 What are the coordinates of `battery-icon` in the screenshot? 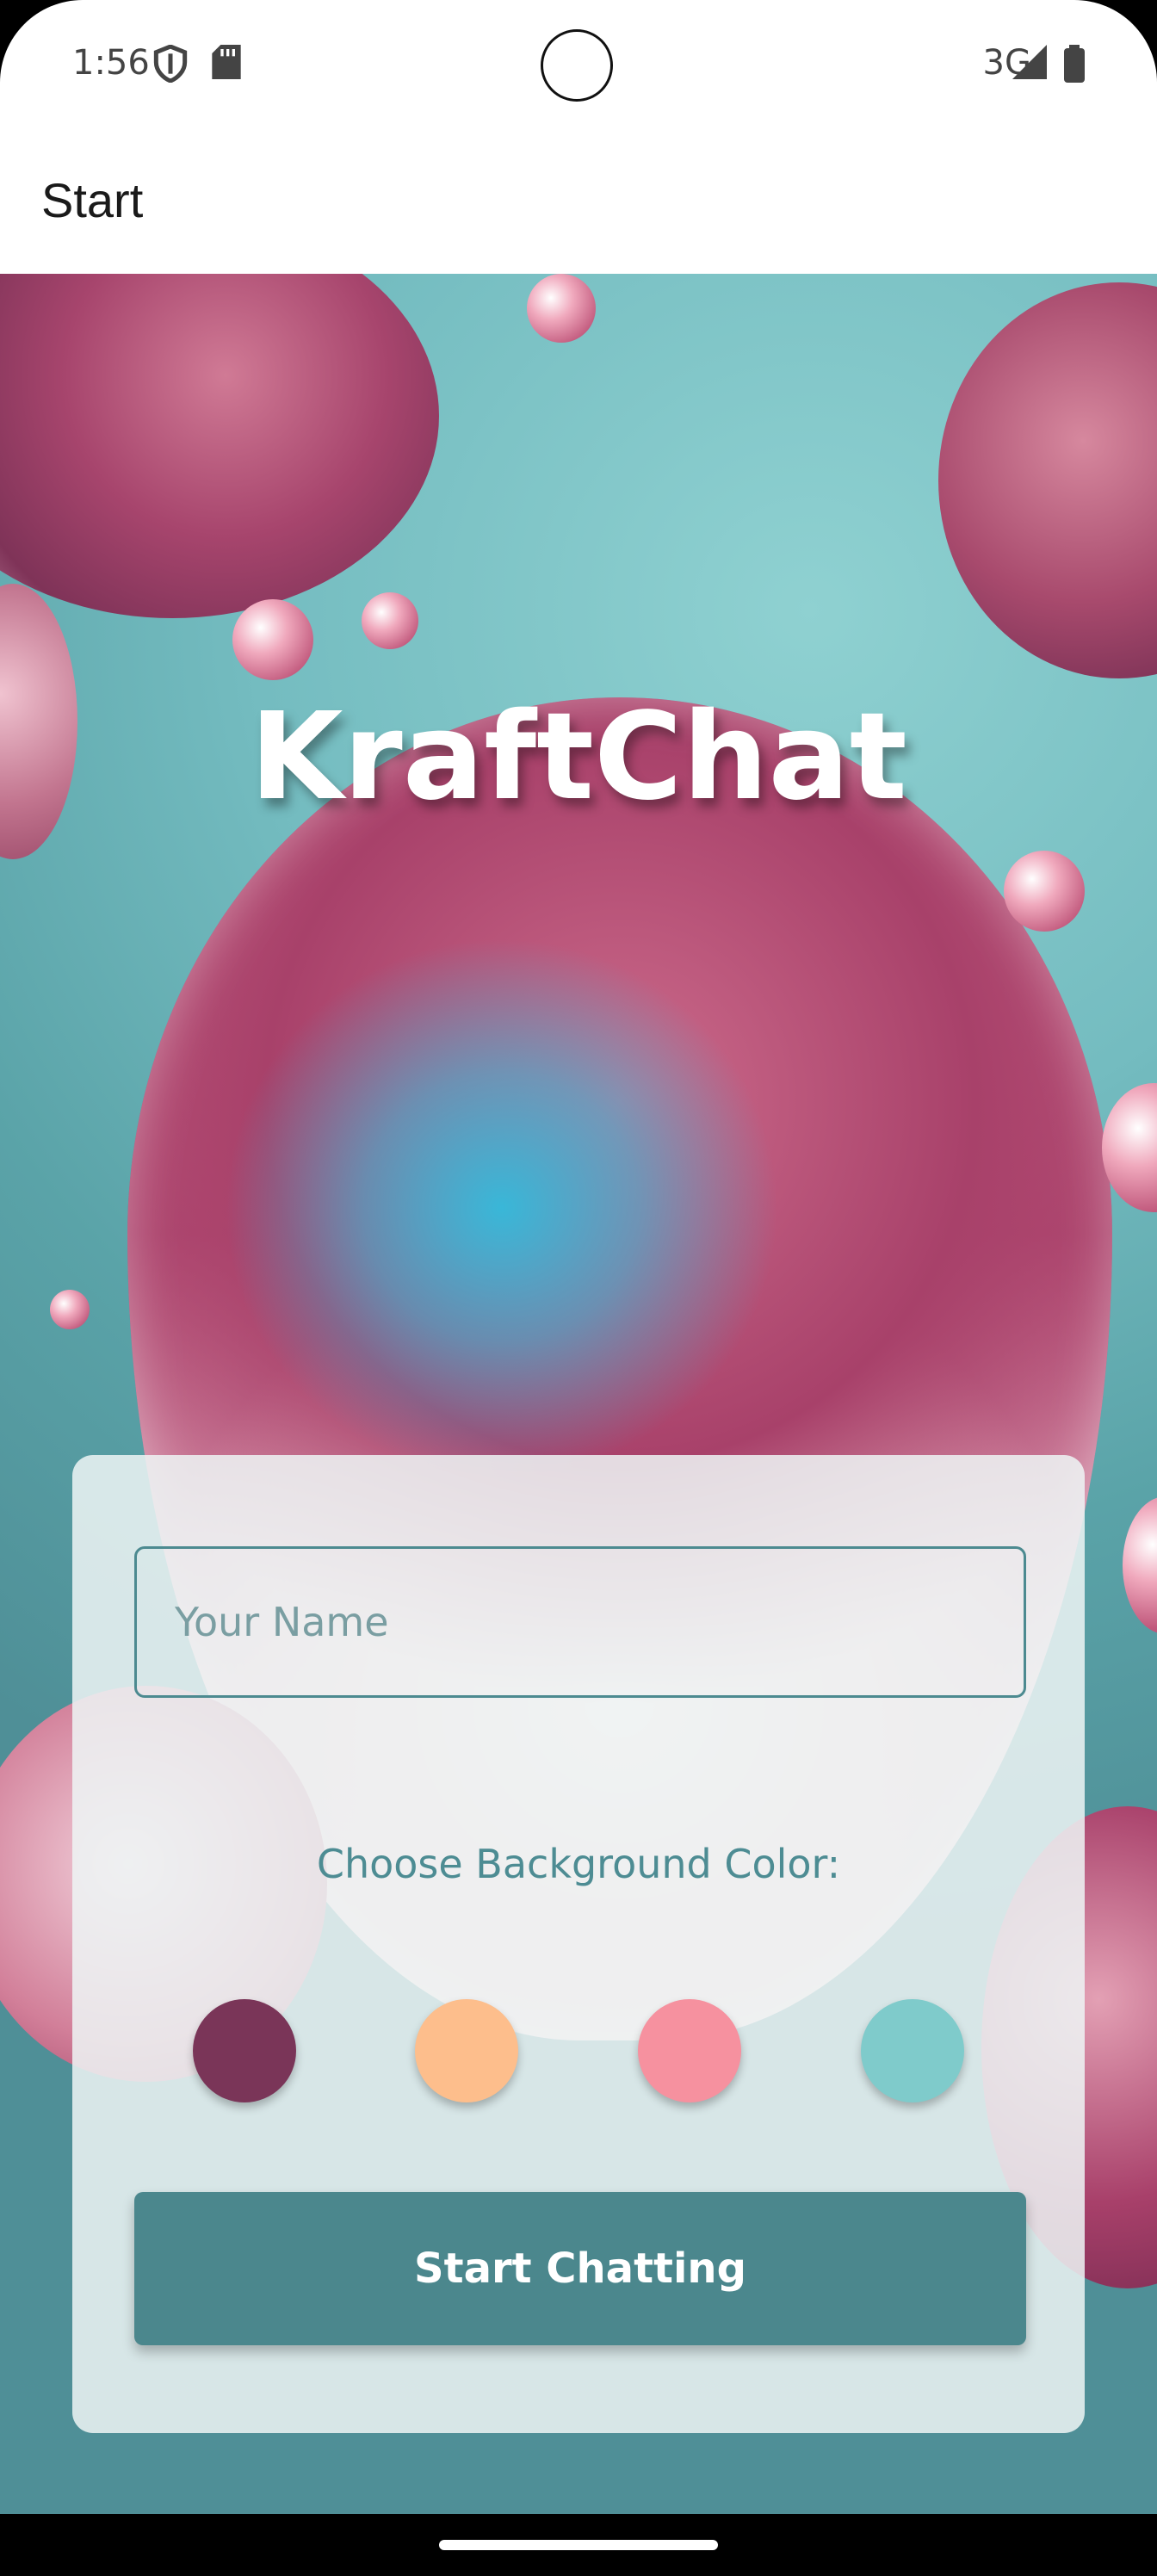 It's located at (1075, 65).